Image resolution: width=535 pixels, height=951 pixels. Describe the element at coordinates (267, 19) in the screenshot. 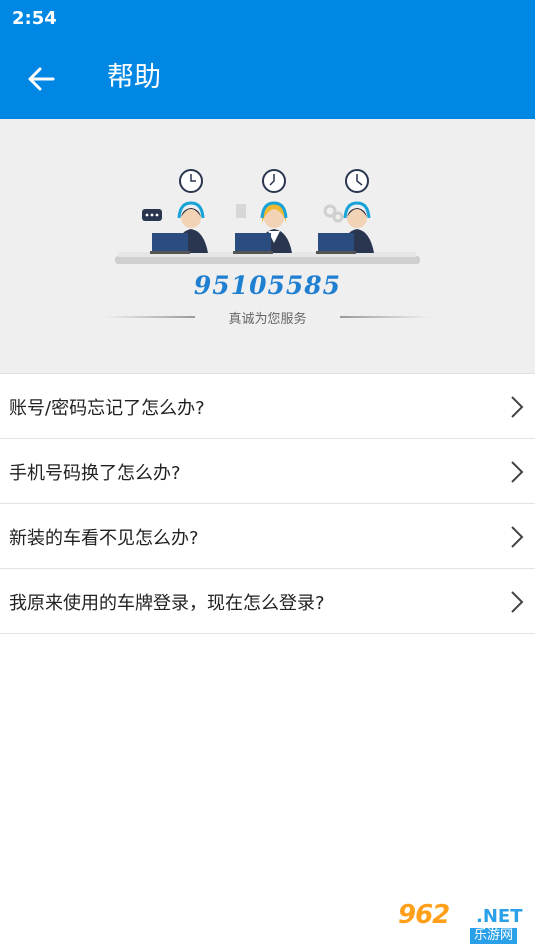

I see `status-bar: 2:54` at that location.